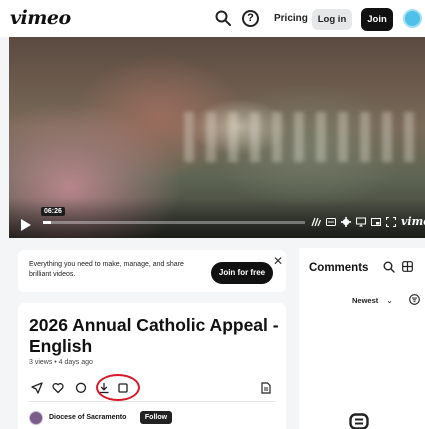 This screenshot has height=429, width=425. What do you see at coordinates (414, 299) in the screenshot?
I see `filter-icon` at bounding box center [414, 299].